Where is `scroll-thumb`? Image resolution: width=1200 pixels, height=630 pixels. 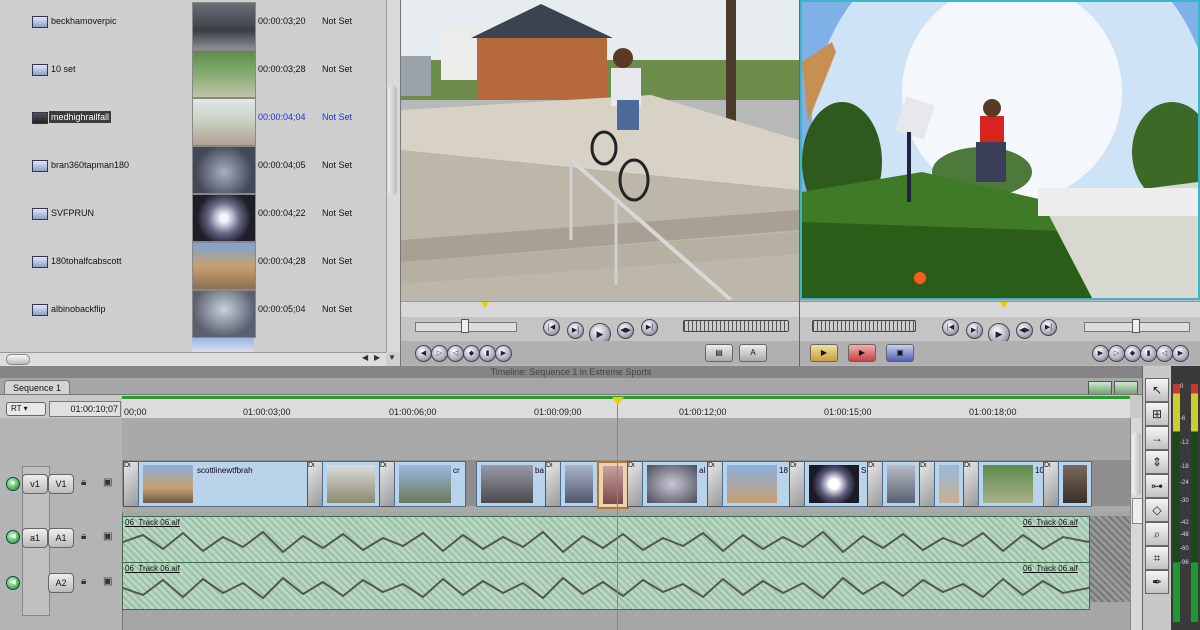
scroll-thumb is located at coordinates (1136, 464).